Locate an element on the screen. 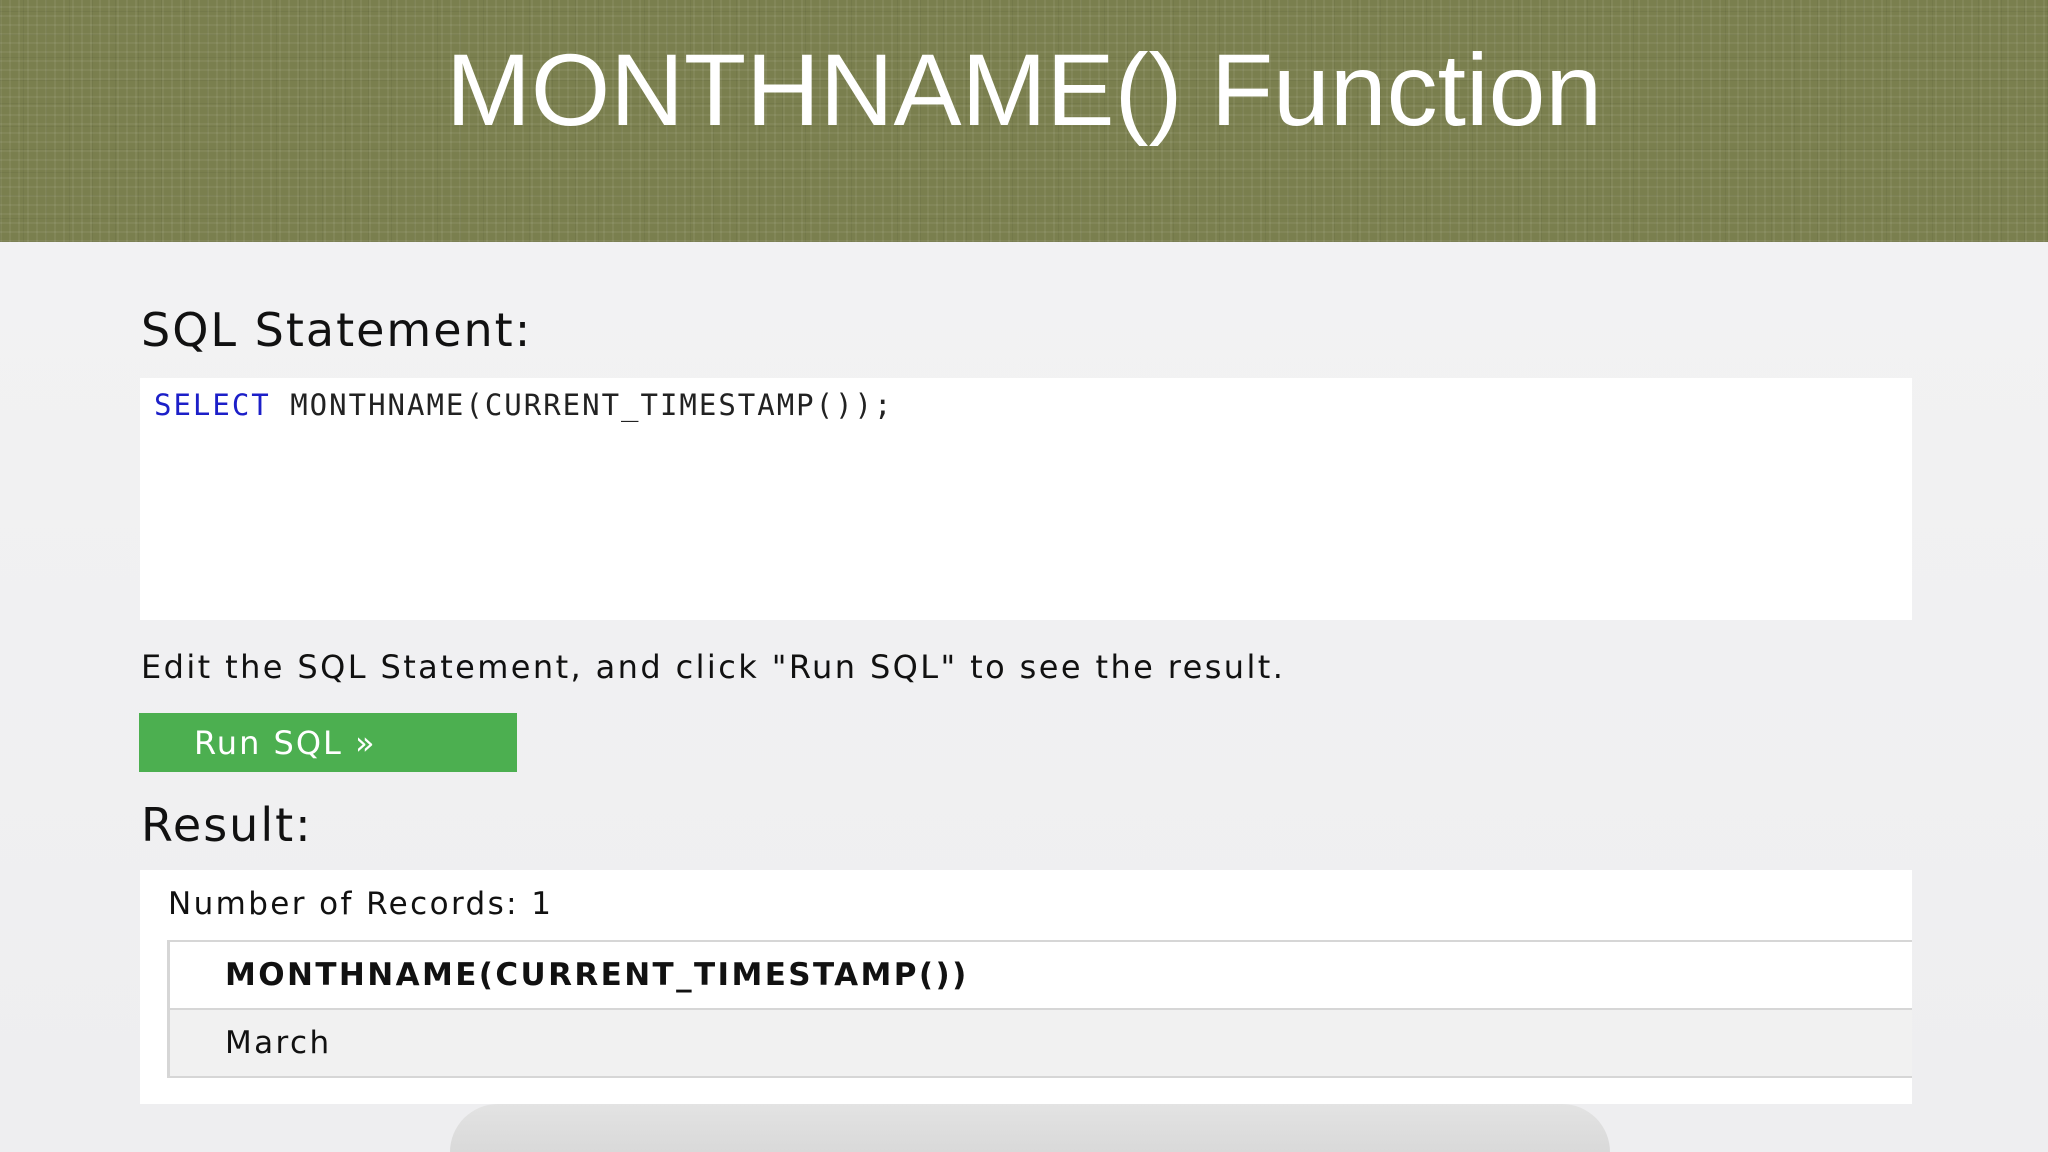 Image resolution: width=2048 pixels, height=1152 pixels. result-table: MONTHNAME(CURRENT_TIMESTAMP()) March is located at coordinates (1039, 1009).